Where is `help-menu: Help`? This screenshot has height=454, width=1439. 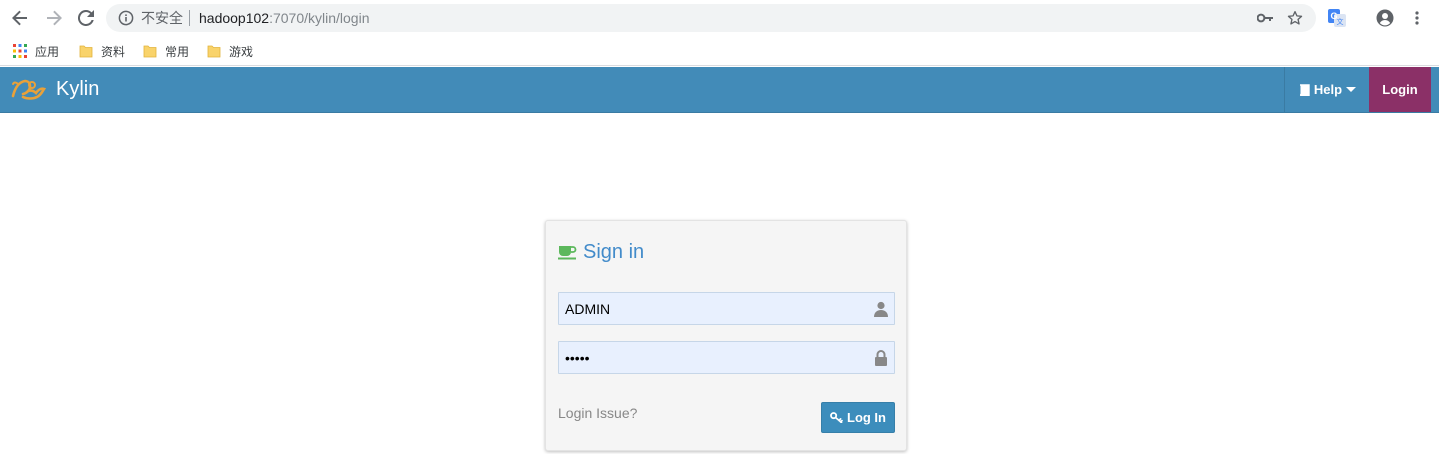
help-menu: Help is located at coordinates (1326, 89).